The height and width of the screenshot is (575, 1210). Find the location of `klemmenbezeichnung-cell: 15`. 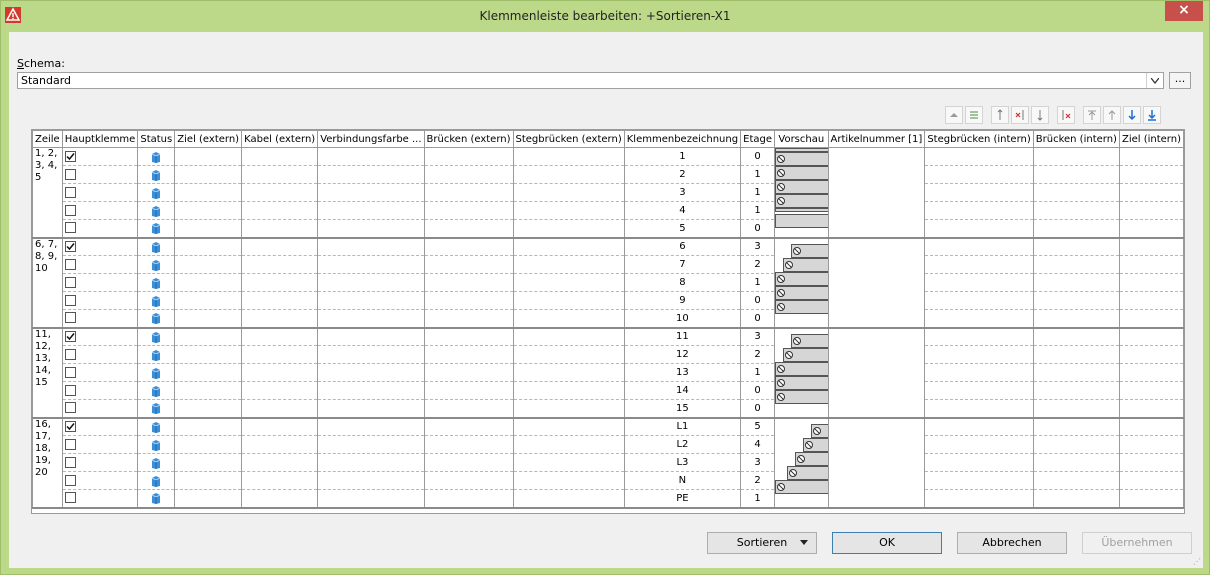

klemmenbezeichnung-cell: 15 is located at coordinates (682, 409).